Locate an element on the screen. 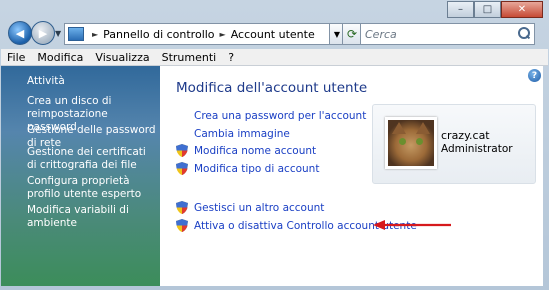 Image resolution: width=549 pixels, height=290 pixels. menu-help: ? is located at coordinates (231, 57).